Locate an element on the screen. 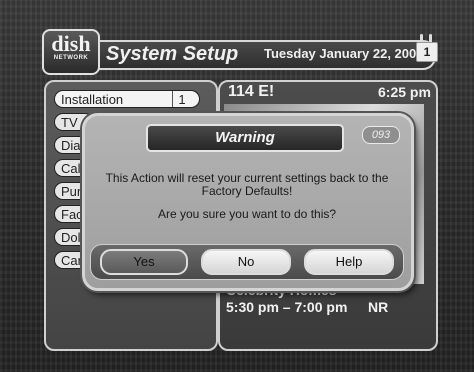 The image size is (474, 372). calendar-icon: 1 is located at coordinates (426, 47).